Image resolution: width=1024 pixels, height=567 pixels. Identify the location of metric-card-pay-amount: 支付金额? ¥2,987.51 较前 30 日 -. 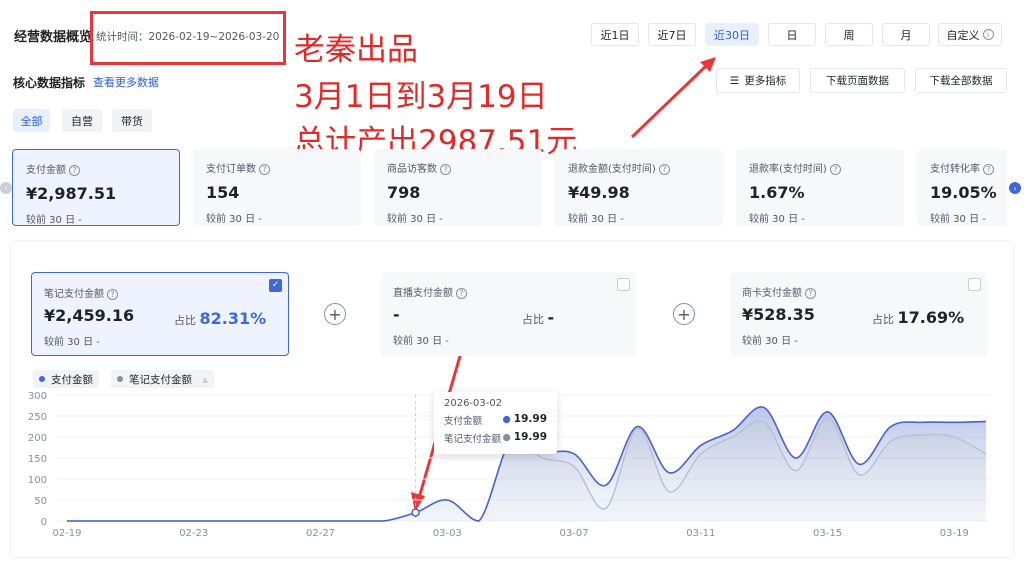
(96, 187).